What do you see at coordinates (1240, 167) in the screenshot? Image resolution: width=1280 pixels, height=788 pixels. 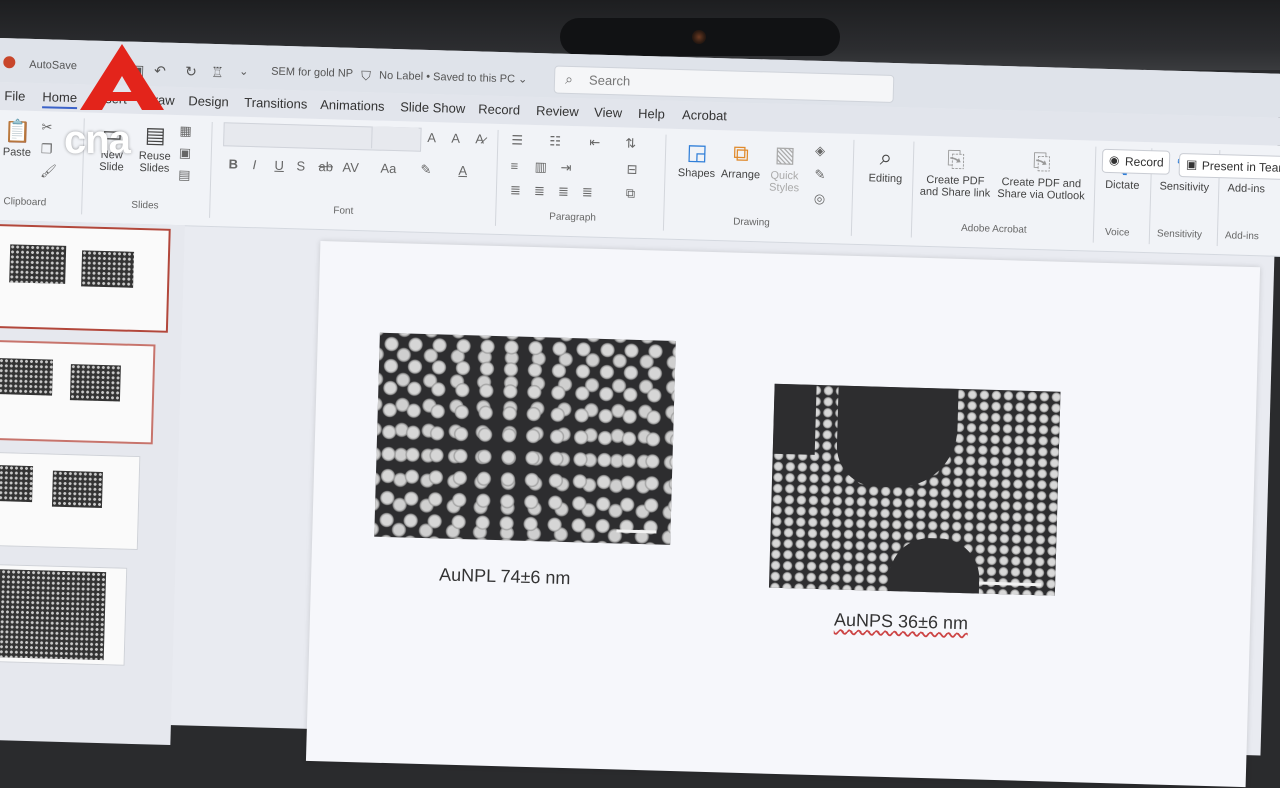 I see `present-label: Present in Teams` at bounding box center [1240, 167].